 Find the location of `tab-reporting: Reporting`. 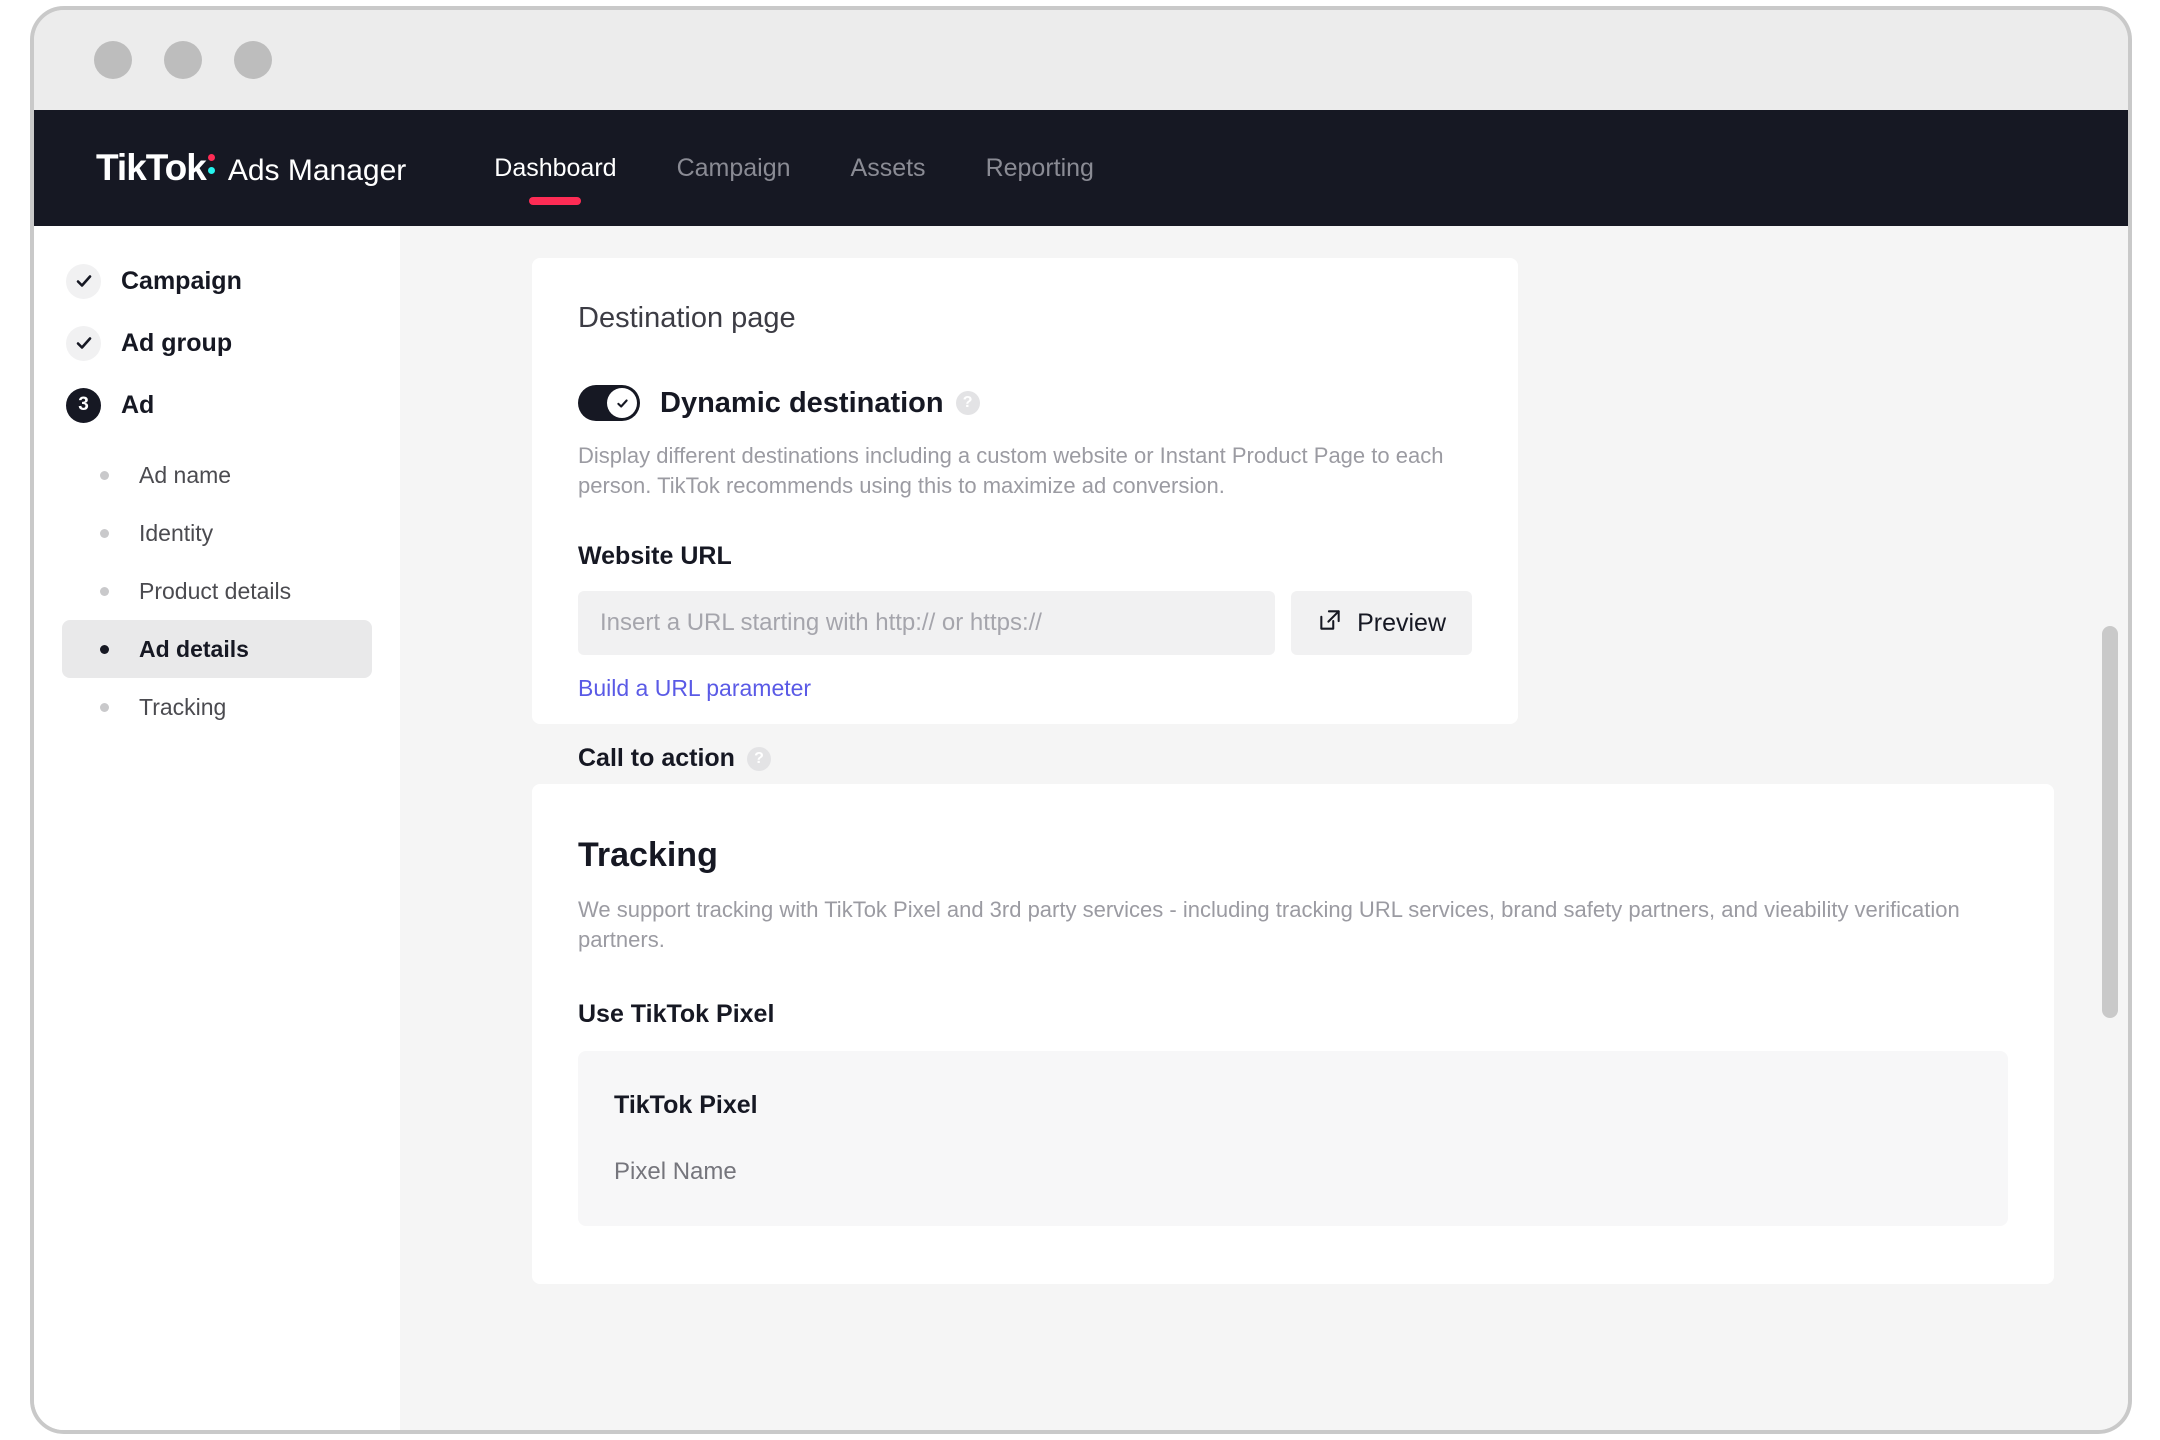

tab-reporting: Reporting is located at coordinates (1040, 168).